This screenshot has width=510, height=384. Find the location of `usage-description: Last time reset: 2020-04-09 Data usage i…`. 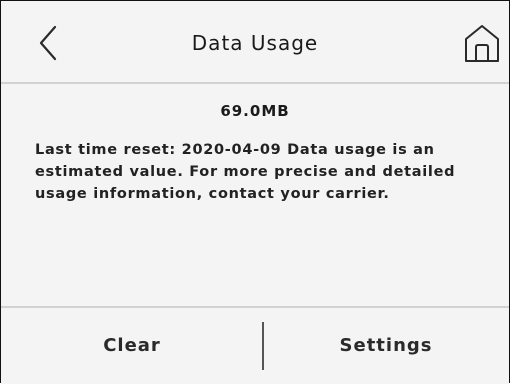

usage-description: Last time reset: 2020-04-09 Data usage i… is located at coordinates (245, 172).